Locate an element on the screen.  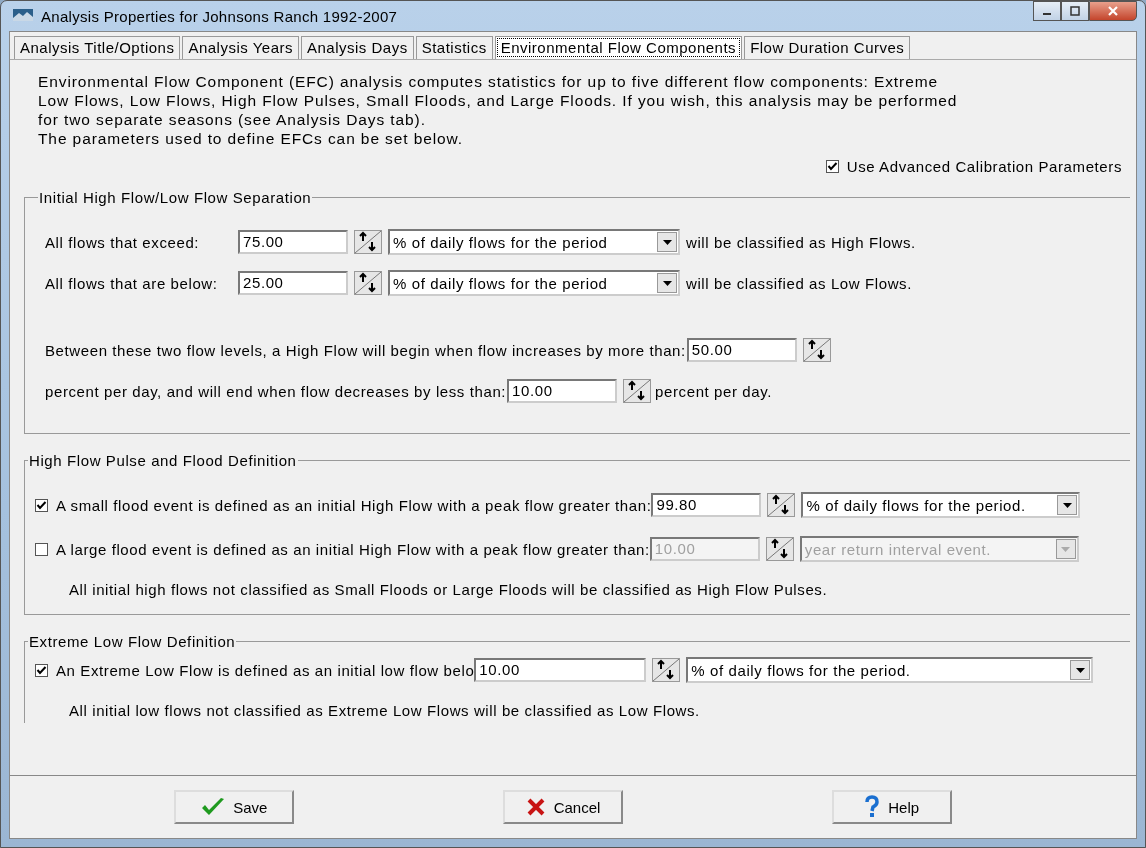
help-button: Help is located at coordinates (891, 807).